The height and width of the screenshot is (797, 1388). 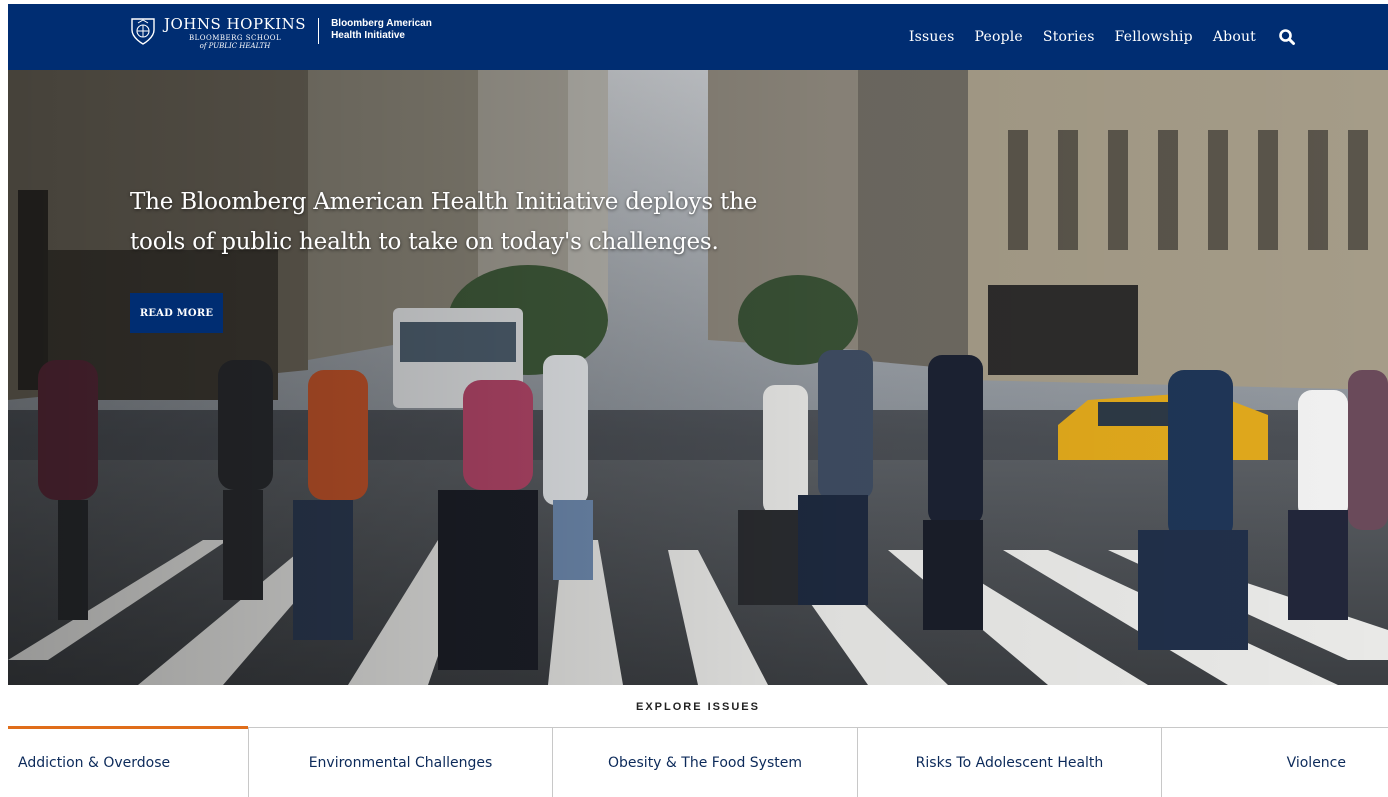 I want to click on tab-violence: Violence, so click(x=1275, y=762).